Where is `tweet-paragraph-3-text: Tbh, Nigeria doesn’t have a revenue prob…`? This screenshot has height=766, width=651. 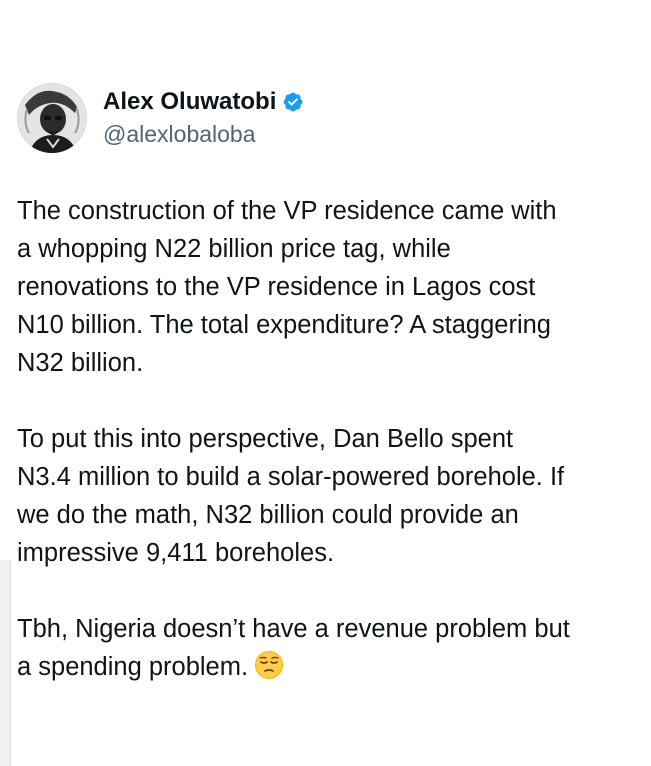 tweet-paragraph-3-text: Tbh, Nigeria doesn’t have a revenue prob… is located at coordinates (293, 648).